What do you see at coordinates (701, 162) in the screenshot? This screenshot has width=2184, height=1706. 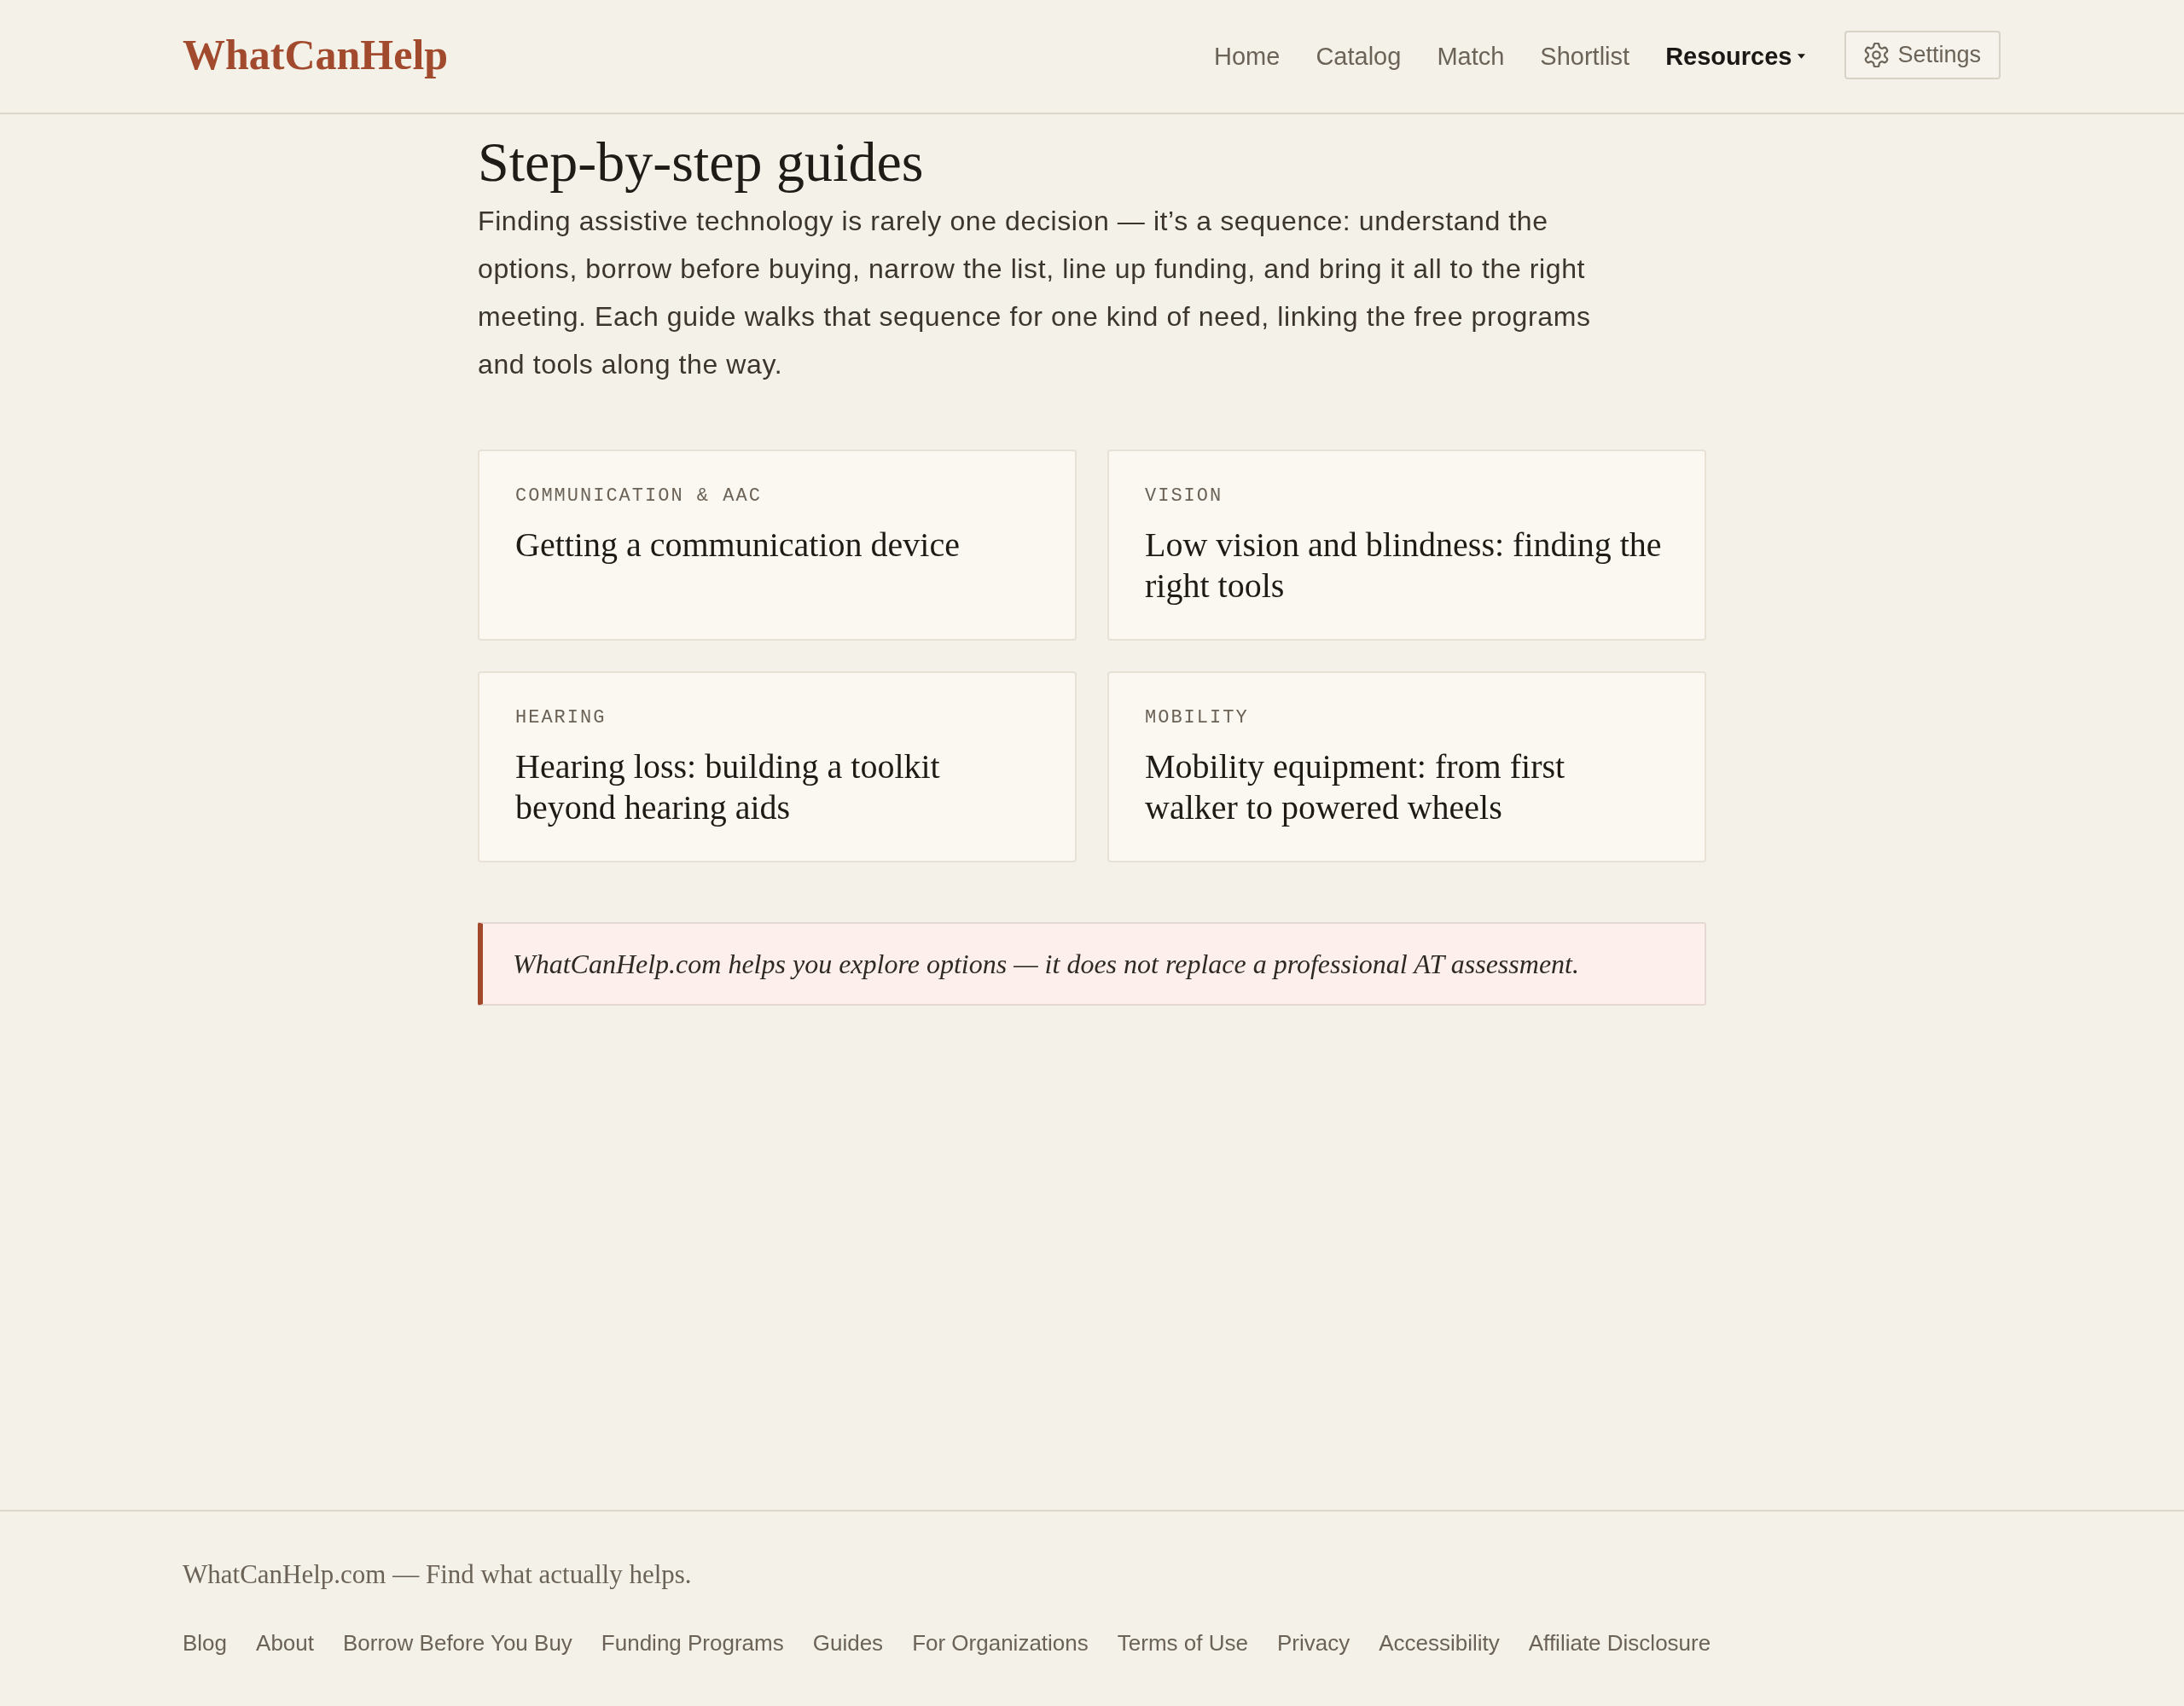 I see `page-title: Step-by-step guides` at bounding box center [701, 162].